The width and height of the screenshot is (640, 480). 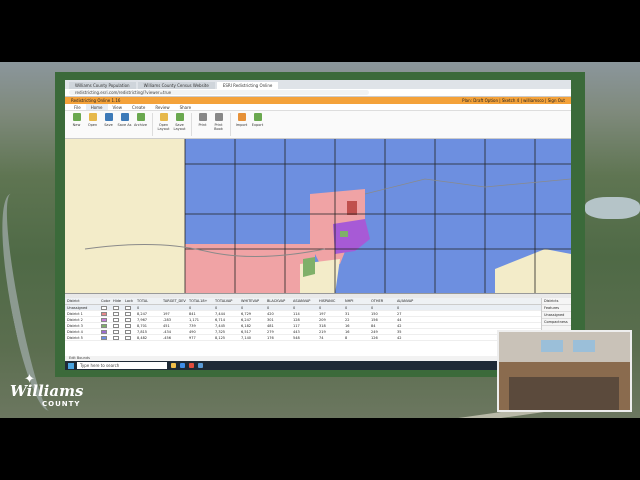 What do you see at coordinates (202, 124) in the screenshot?
I see `ribbon-button-print: Print` at bounding box center [202, 124].